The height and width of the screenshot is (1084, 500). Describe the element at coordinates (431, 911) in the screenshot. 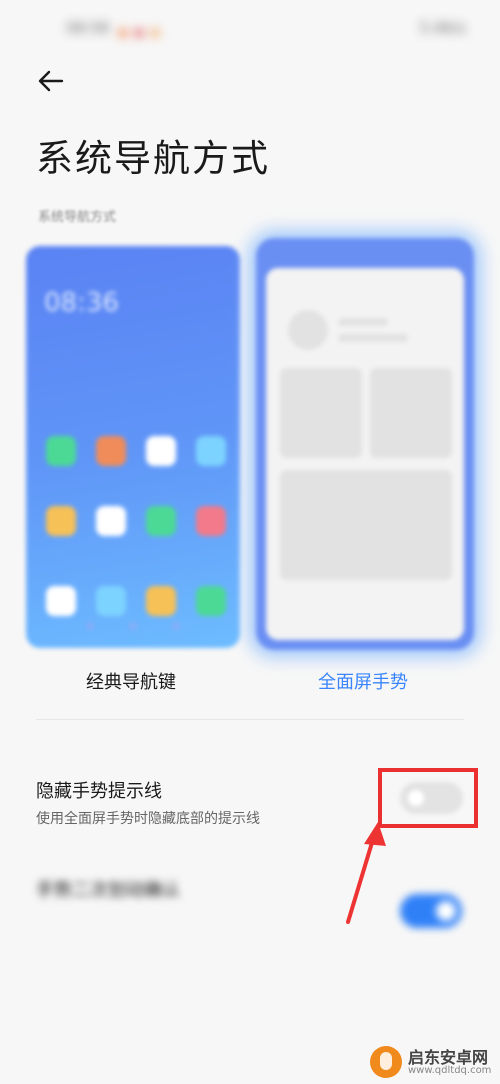

I see `swipe-confirm-toggle` at that location.